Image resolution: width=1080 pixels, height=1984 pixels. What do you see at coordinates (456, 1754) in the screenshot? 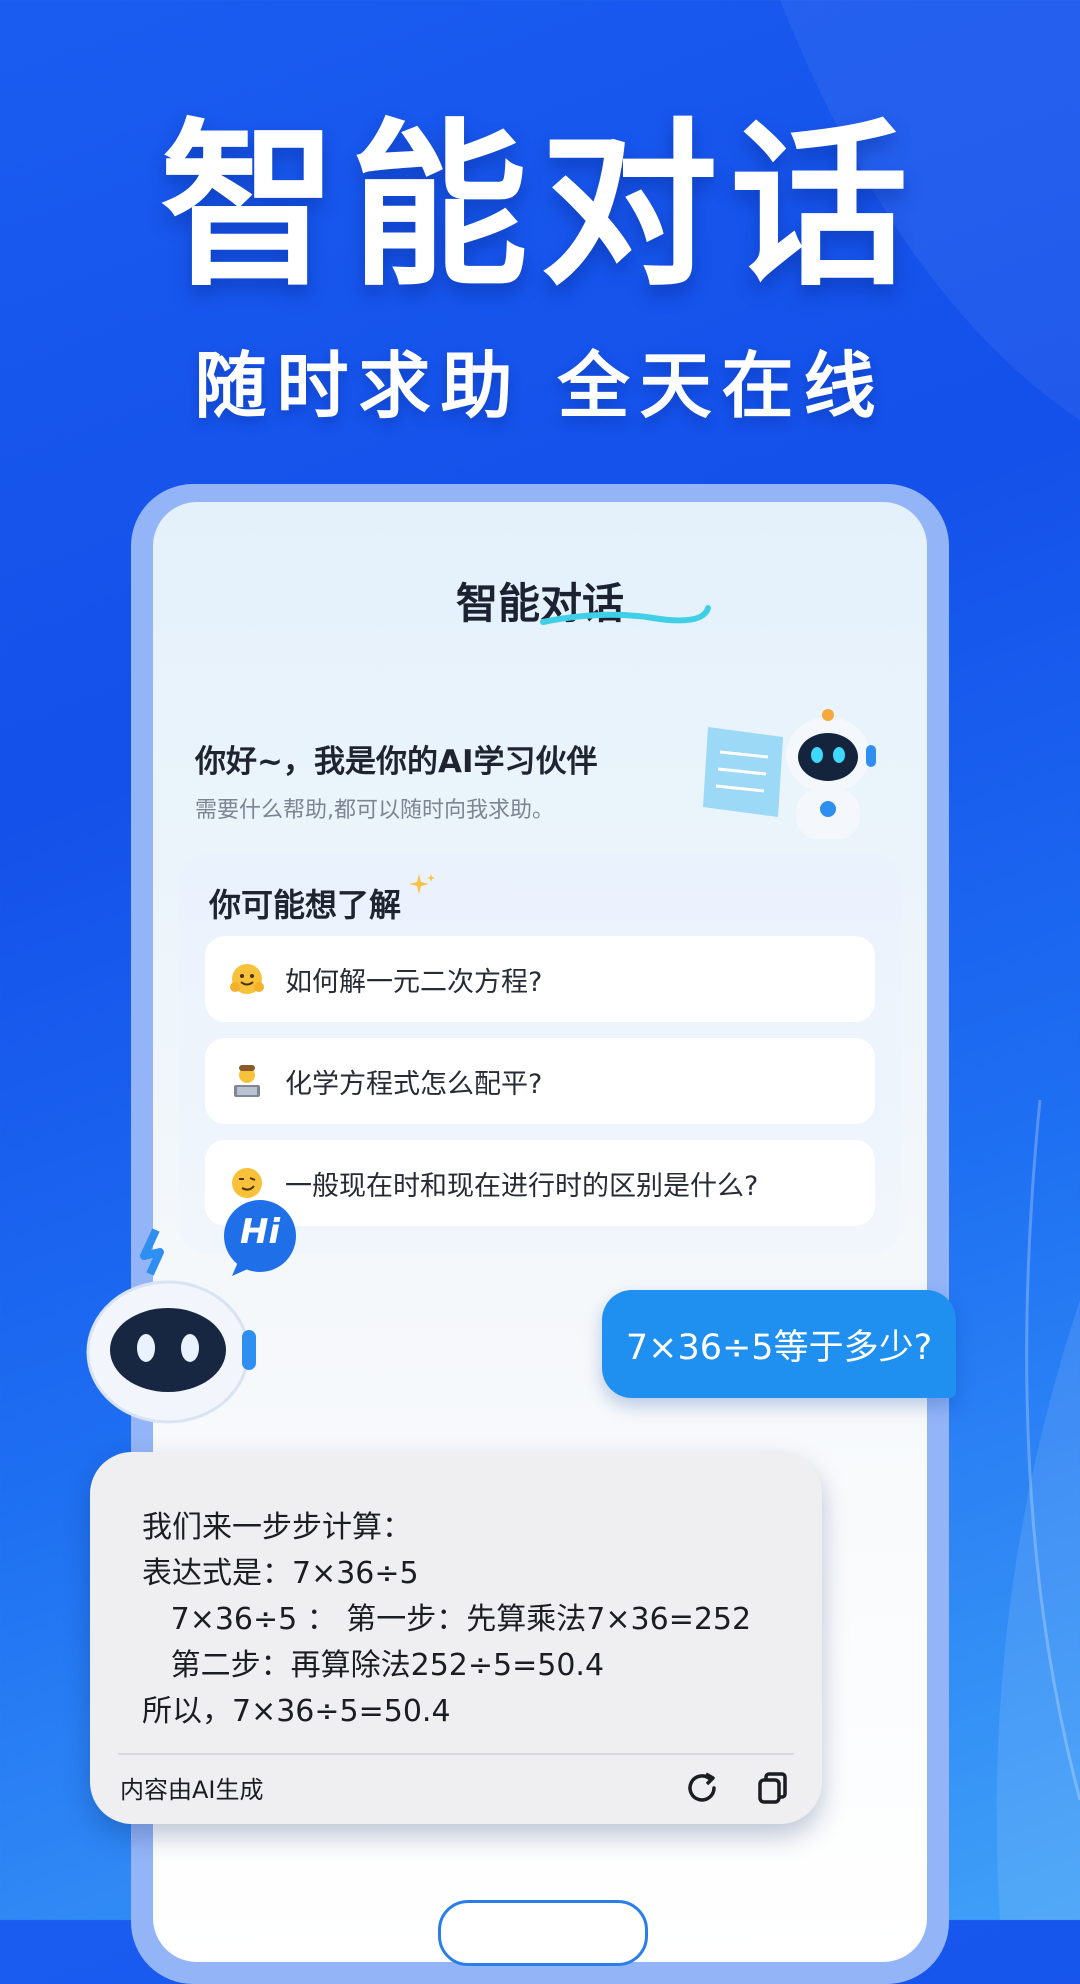
I see `ai-divider` at bounding box center [456, 1754].